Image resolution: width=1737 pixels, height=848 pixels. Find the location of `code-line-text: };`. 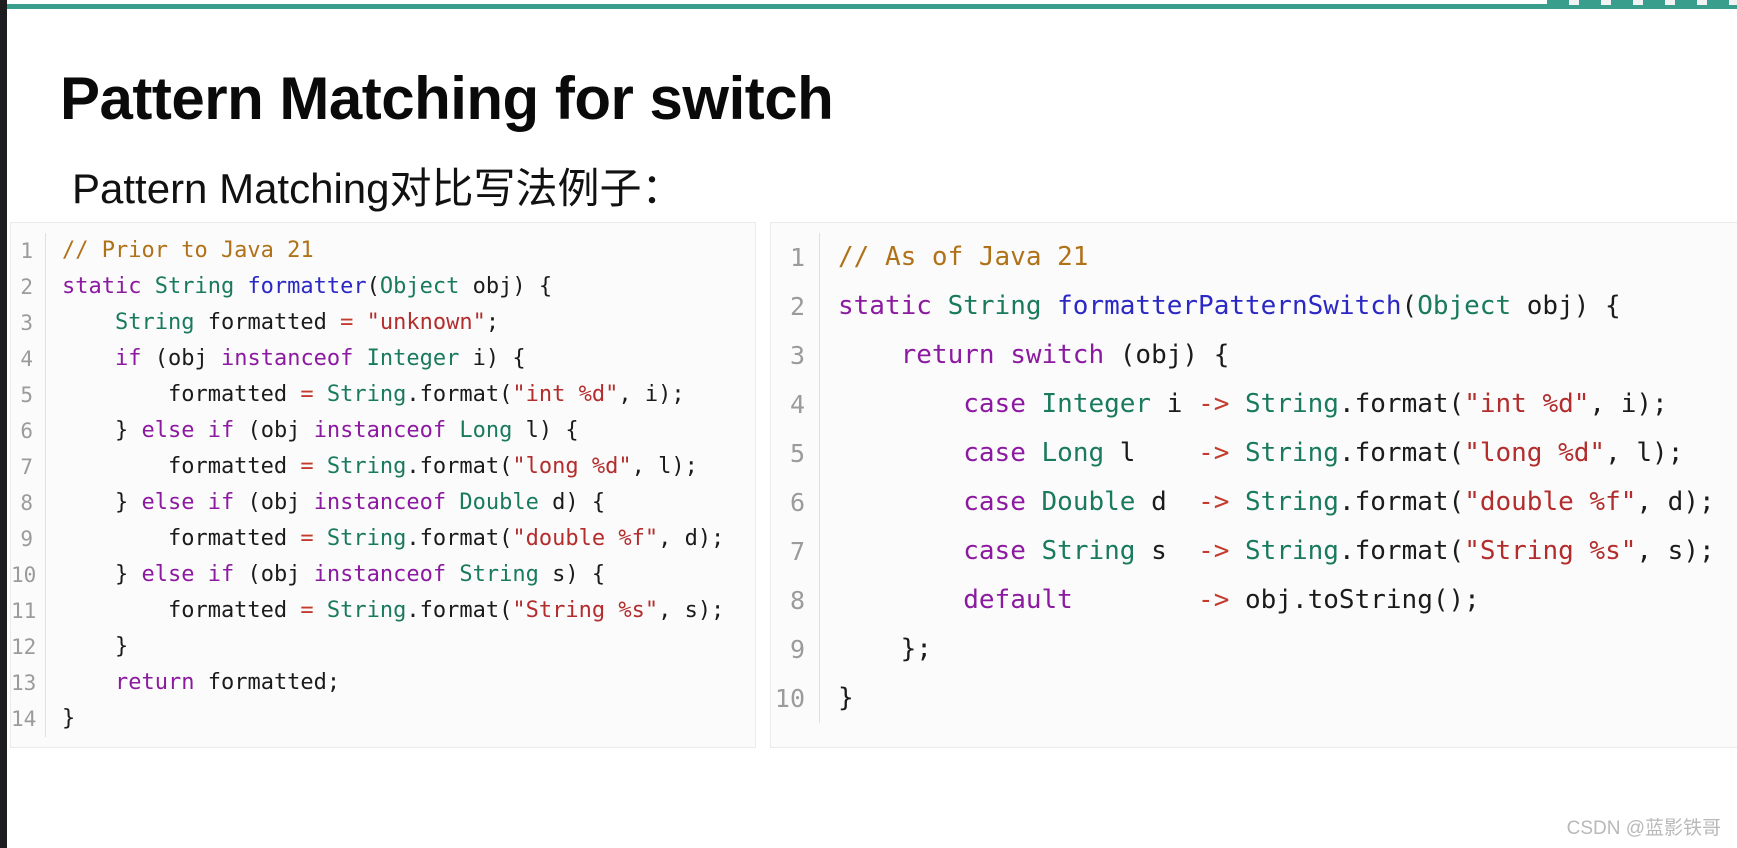

code-line-text: }; is located at coordinates (1278, 649).